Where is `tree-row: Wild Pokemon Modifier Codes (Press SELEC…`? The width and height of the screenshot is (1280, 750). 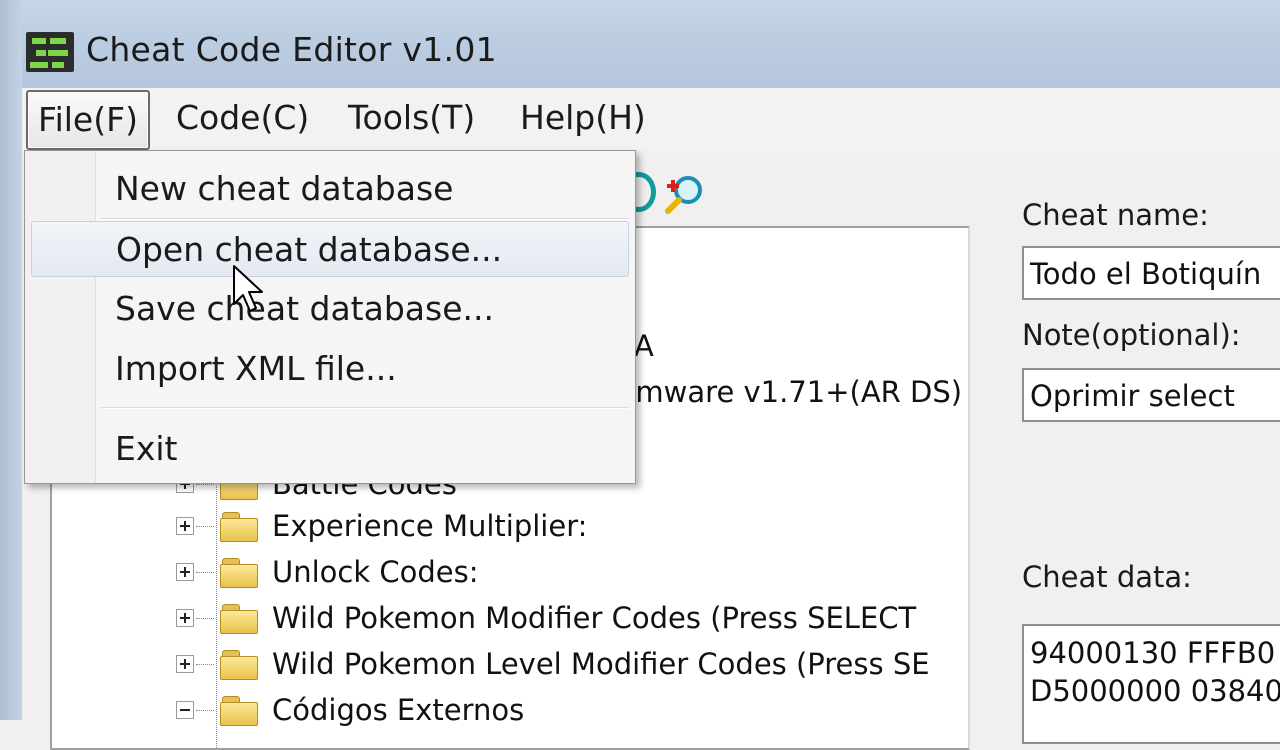
tree-row: Wild Pokemon Modifier Codes (Press SELEC… is located at coordinates (510, 618).